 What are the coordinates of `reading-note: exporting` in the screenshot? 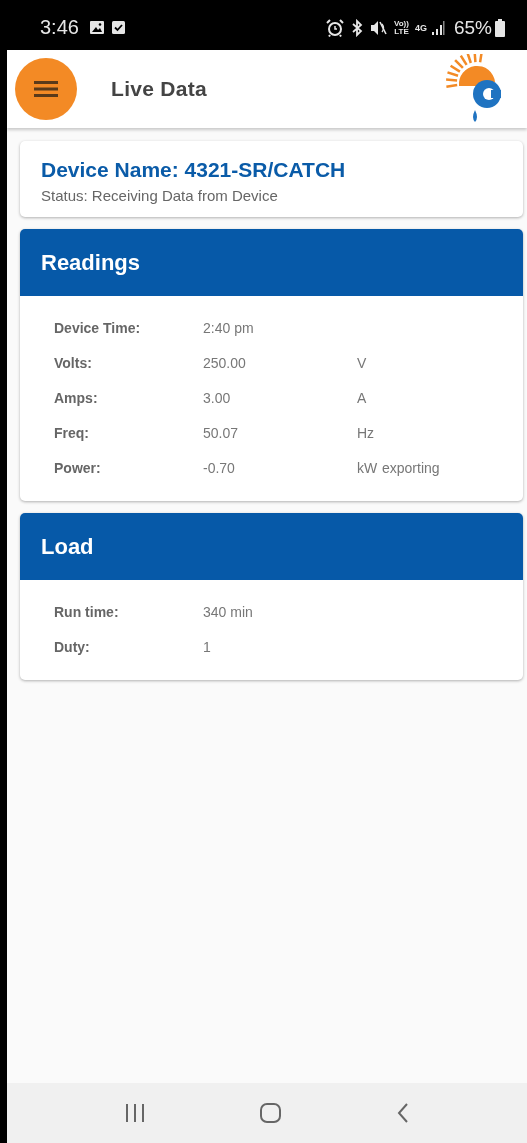 It's located at (411, 467).